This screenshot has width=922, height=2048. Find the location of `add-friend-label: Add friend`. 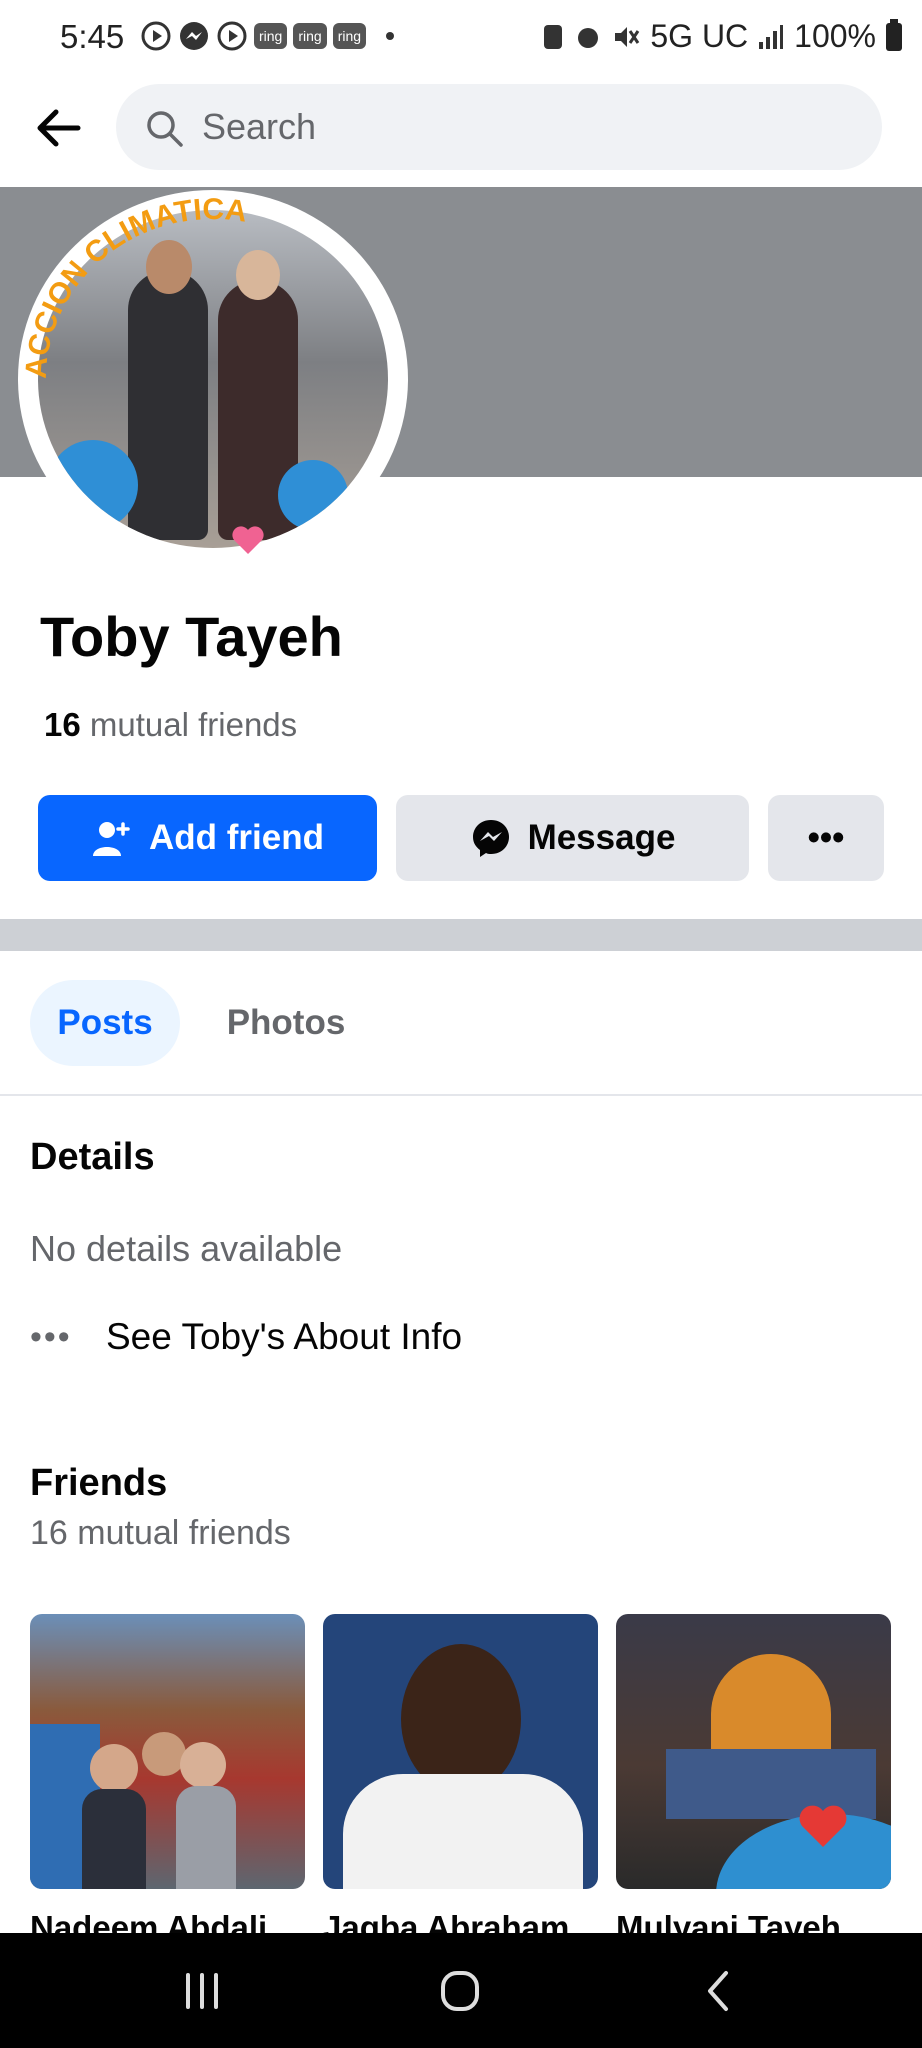

add-friend-label: Add friend is located at coordinates (236, 837).